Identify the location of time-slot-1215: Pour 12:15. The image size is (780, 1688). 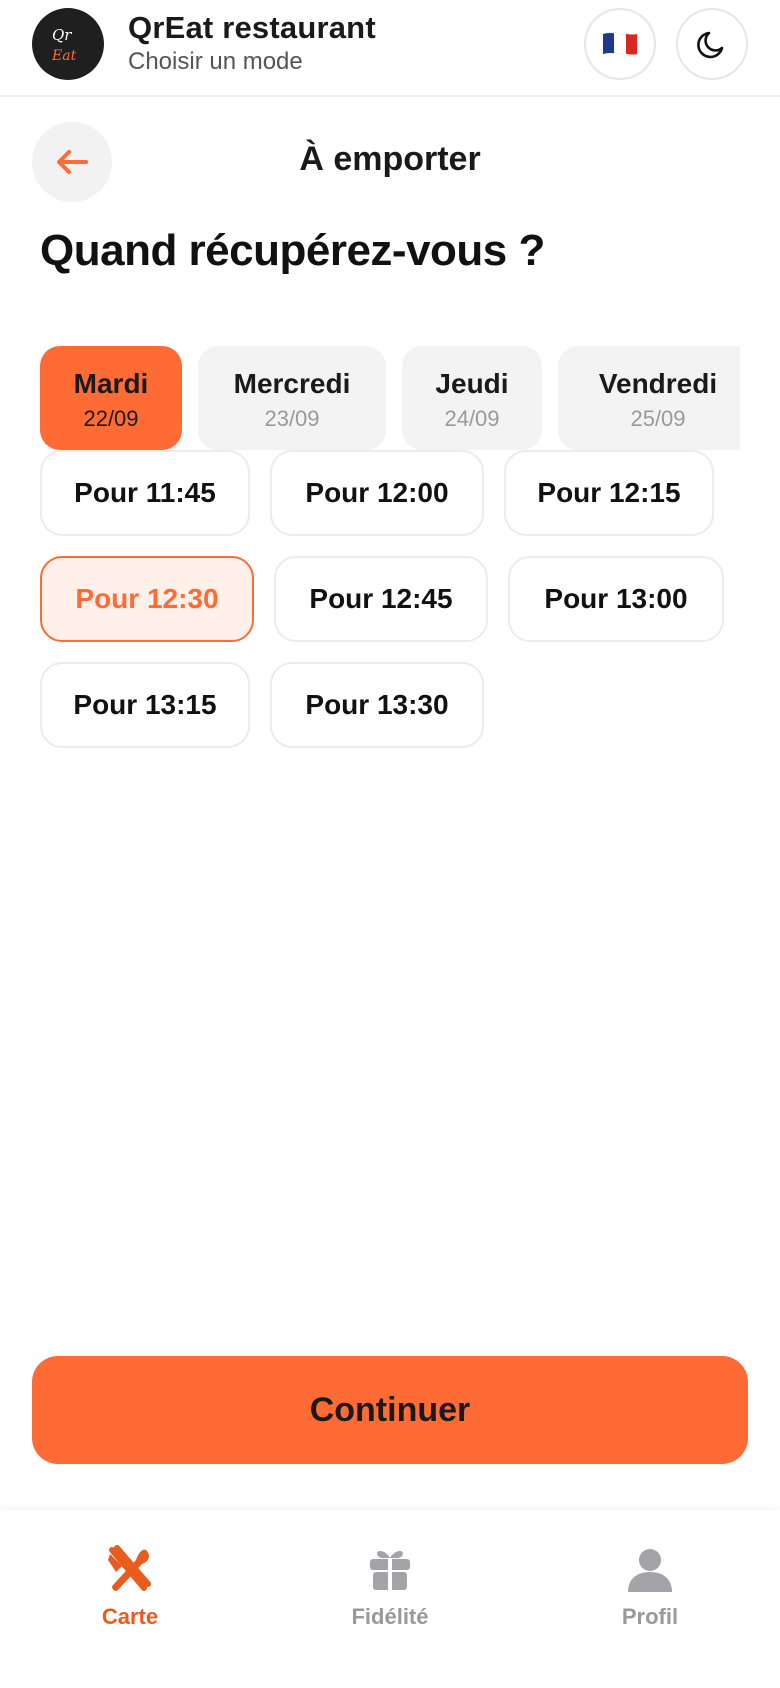
(609, 493).